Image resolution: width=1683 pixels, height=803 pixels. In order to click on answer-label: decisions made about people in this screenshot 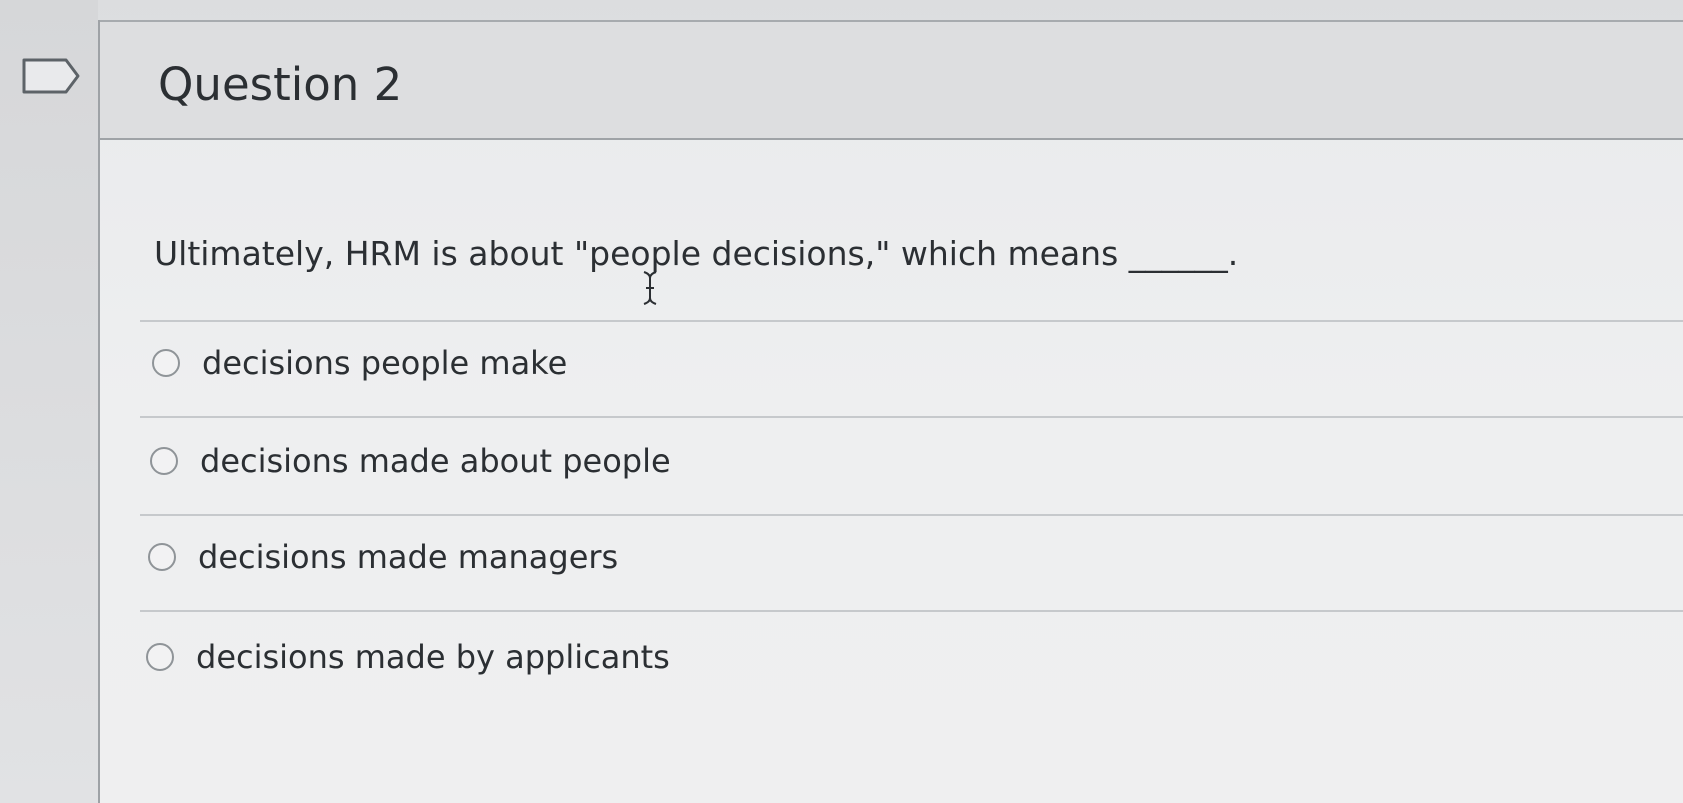, I will do `click(435, 461)`.